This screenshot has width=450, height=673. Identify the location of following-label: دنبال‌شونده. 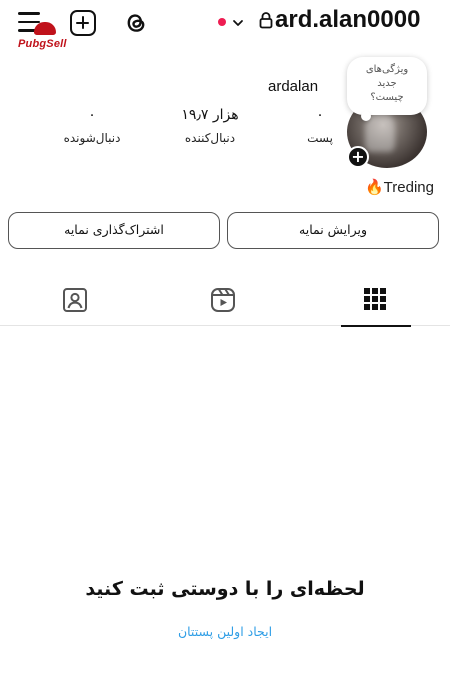
(92, 138).